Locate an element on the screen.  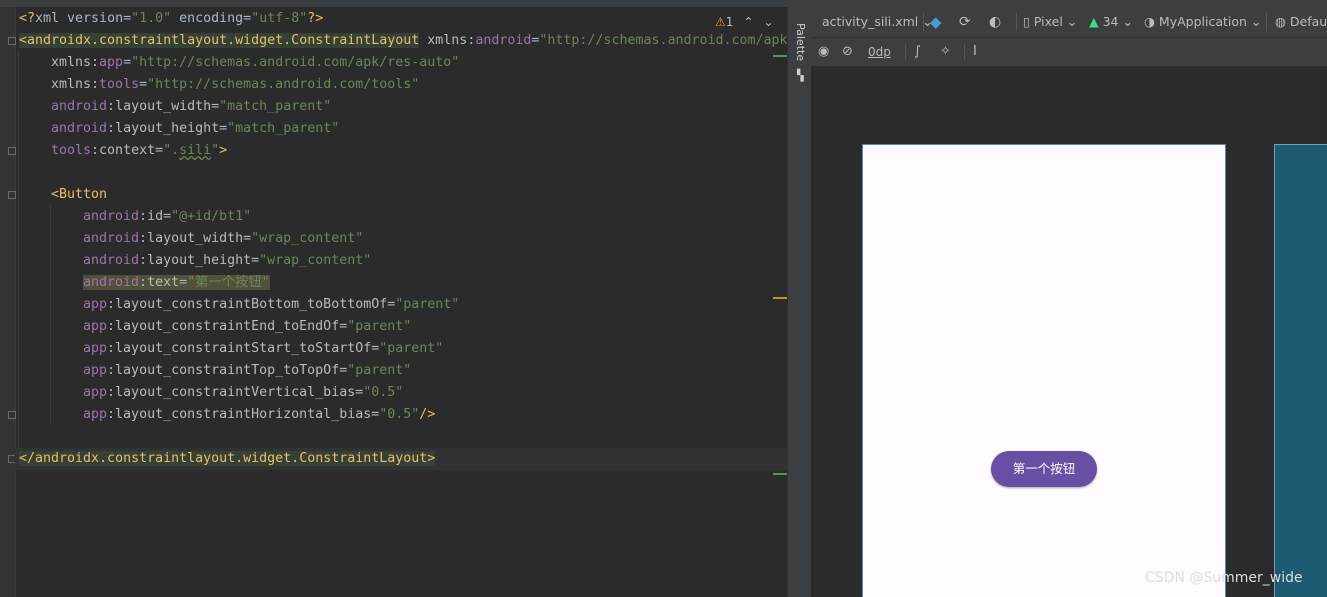
phone-icon: ▯ is located at coordinates (1026, 21).